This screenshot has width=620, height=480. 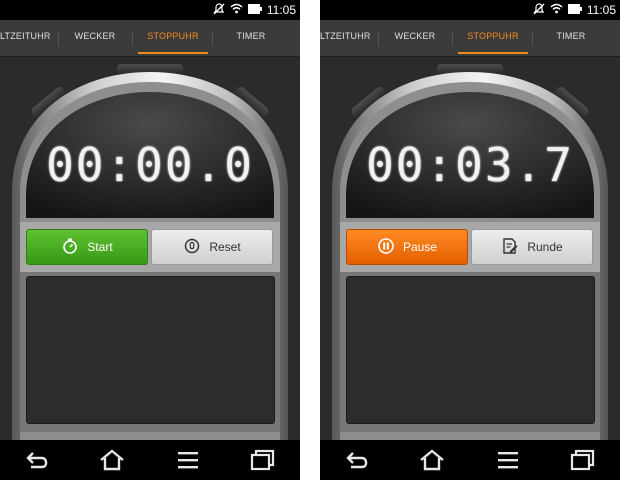 What do you see at coordinates (100, 247) in the screenshot?
I see `start-button-label: Start` at bounding box center [100, 247].